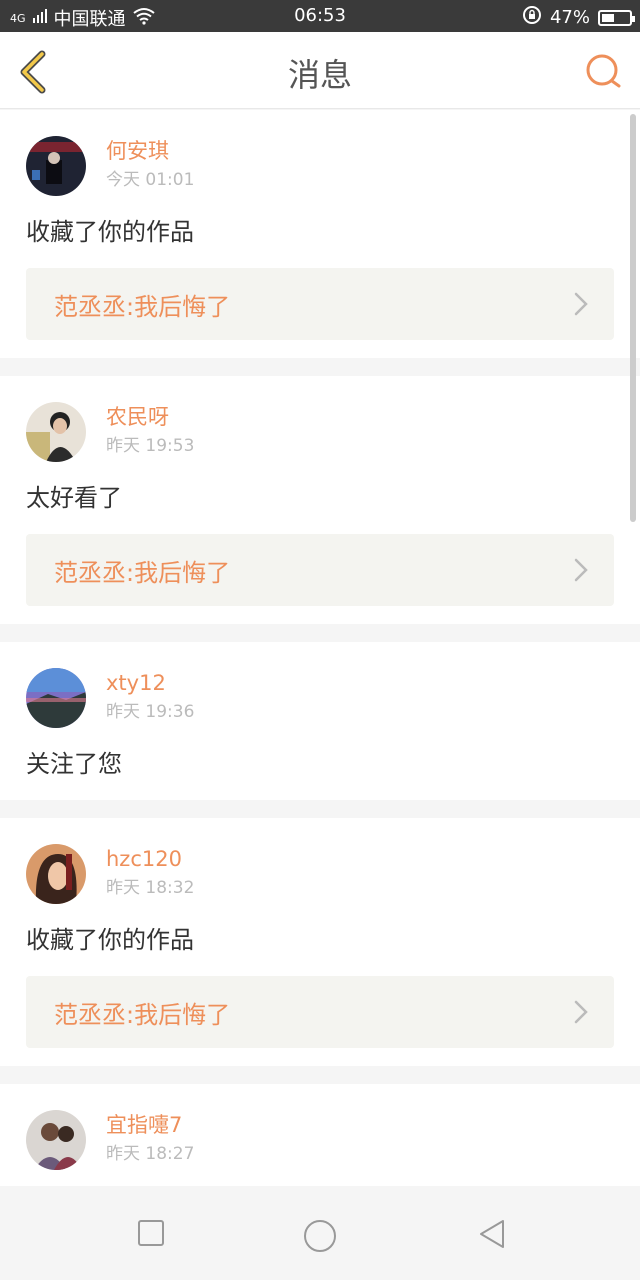  Describe the element at coordinates (532, 17) in the screenshot. I see `rotation-lock-icon` at that location.